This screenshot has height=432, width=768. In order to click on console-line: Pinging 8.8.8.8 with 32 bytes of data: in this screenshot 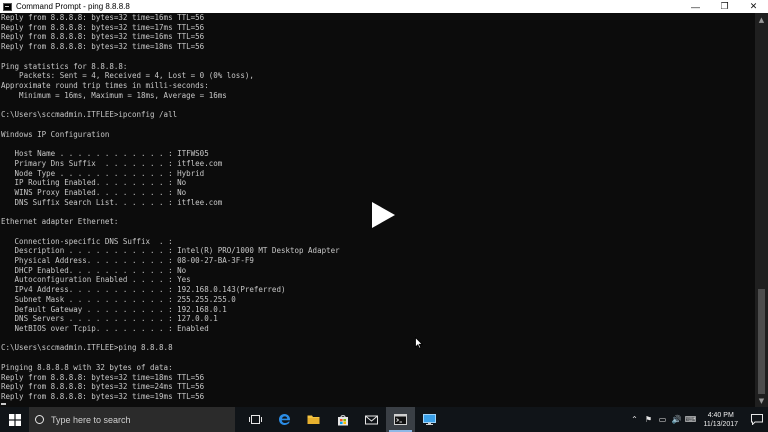, I will do `click(87, 367)`.